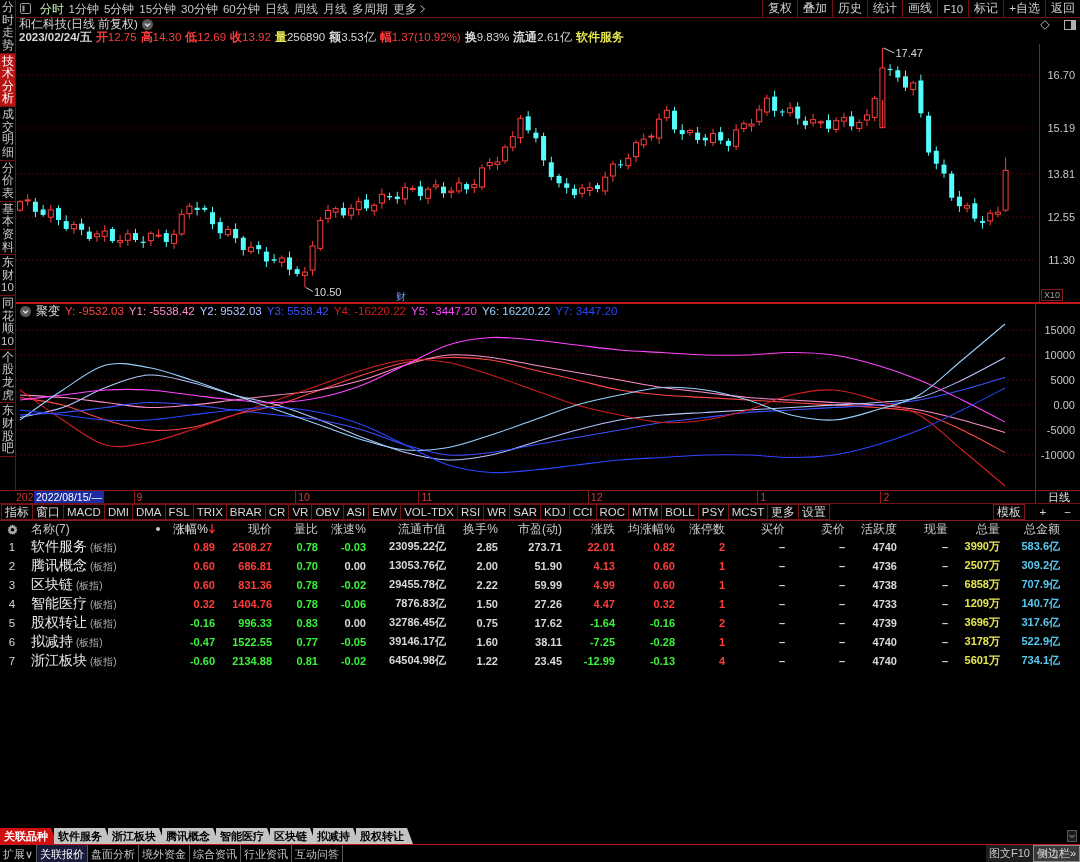 The height and width of the screenshot is (862, 1080). What do you see at coordinates (920, 8) in the screenshot?
I see `toolbar-button: 画线` at bounding box center [920, 8].